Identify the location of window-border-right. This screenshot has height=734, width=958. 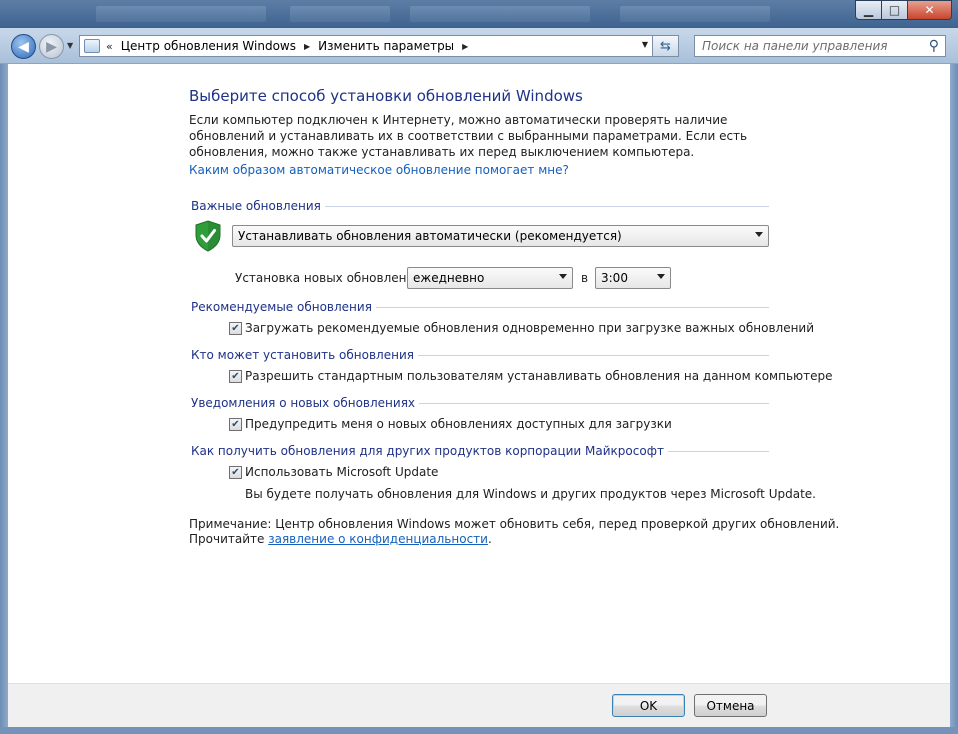
(954, 399).